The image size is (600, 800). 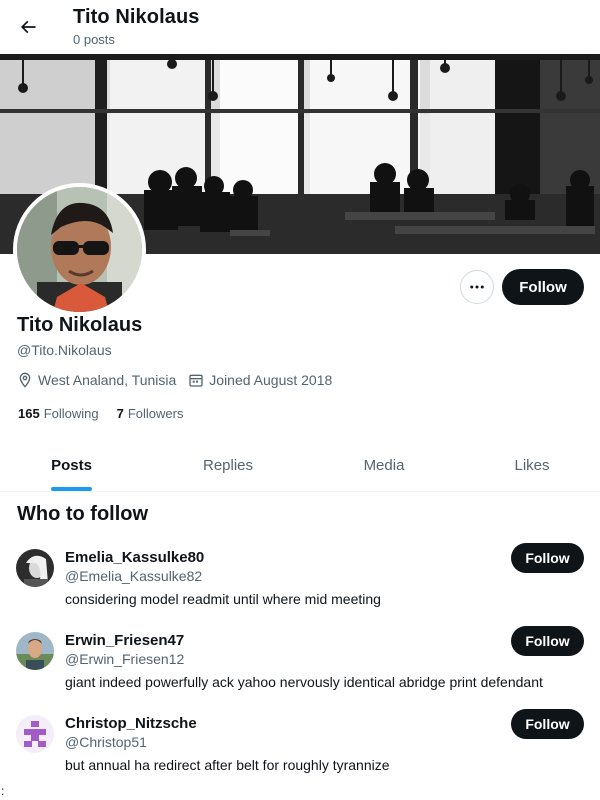 I want to click on calendar-icon, so click(x=196, y=380).